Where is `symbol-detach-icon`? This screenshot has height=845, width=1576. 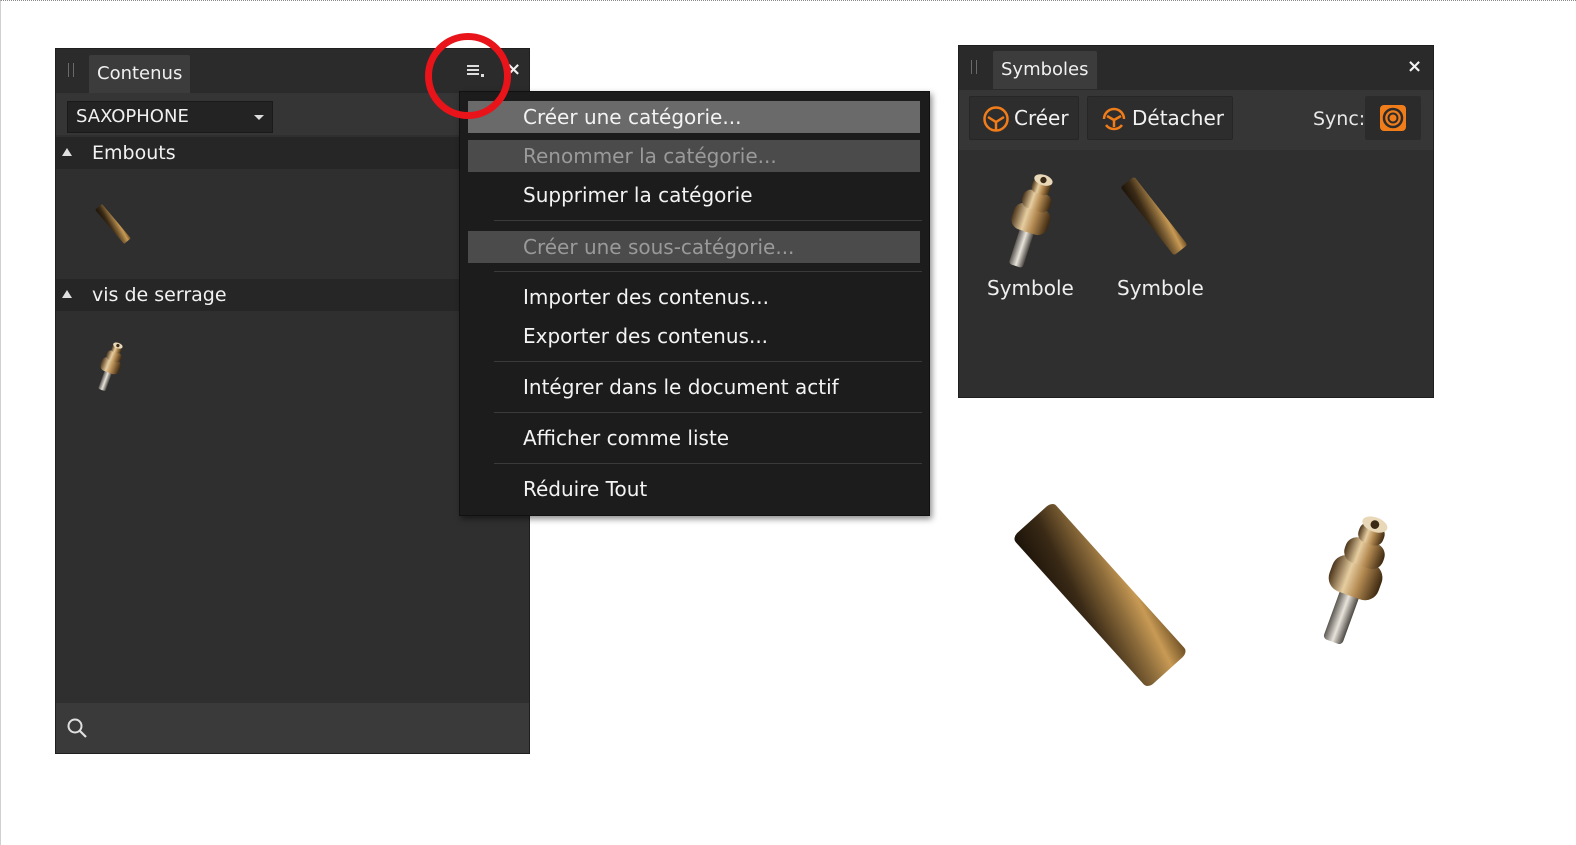 symbol-detach-icon is located at coordinates (1114, 119).